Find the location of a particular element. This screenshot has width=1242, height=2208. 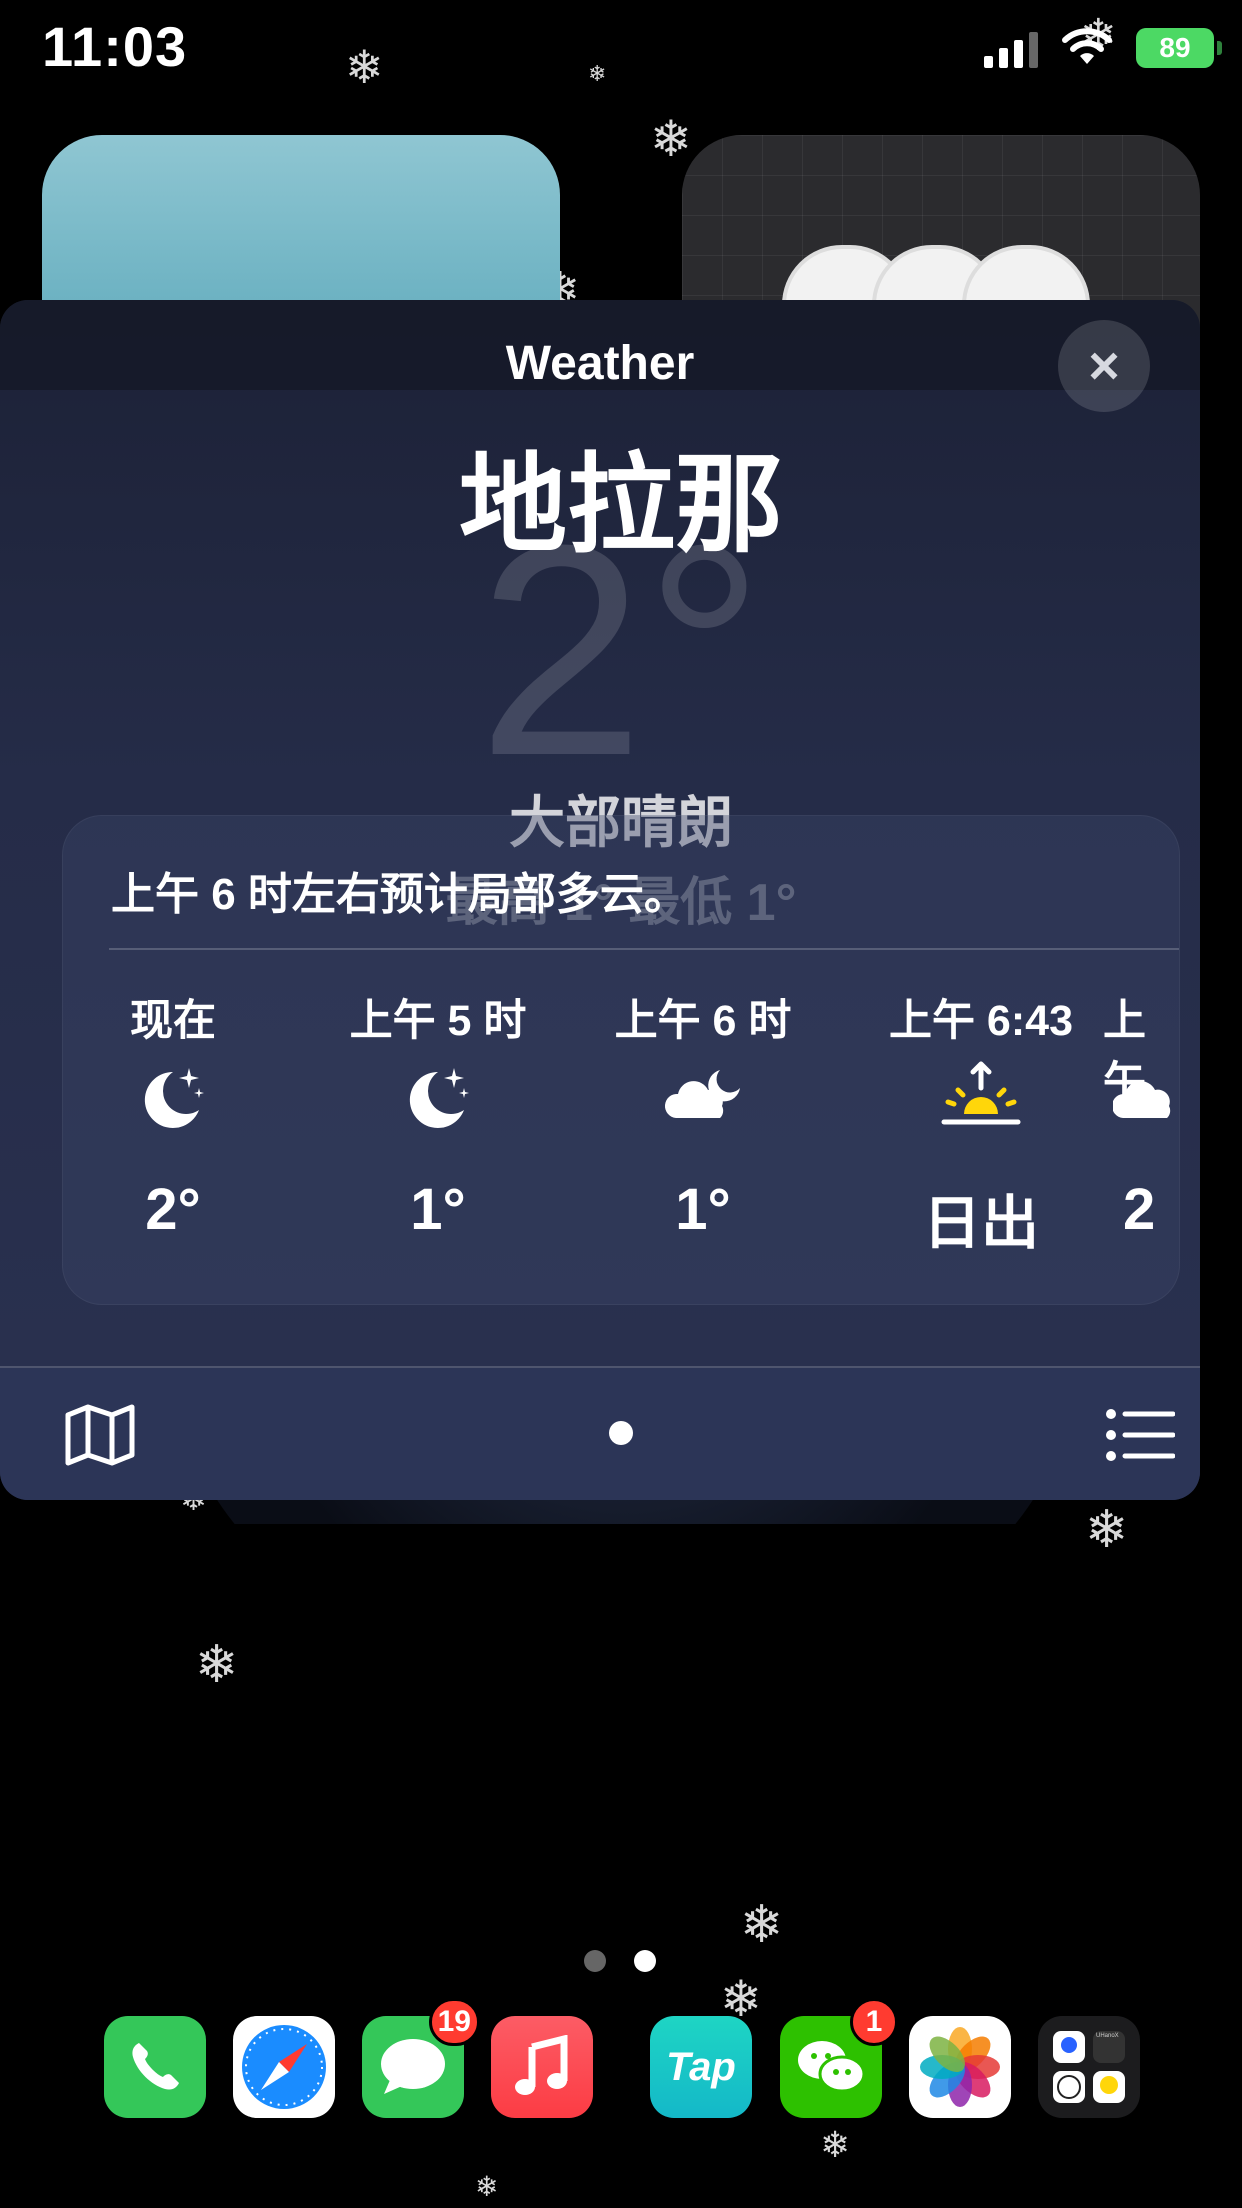

hour-temperature: 2° is located at coordinates (173, 1209).